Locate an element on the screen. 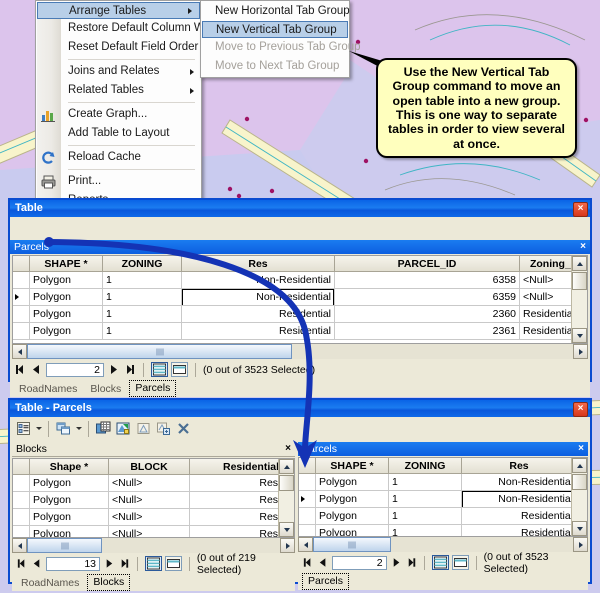 This screenshot has height=593, width=600. last-record-icon is located at coordinates (129, 369).